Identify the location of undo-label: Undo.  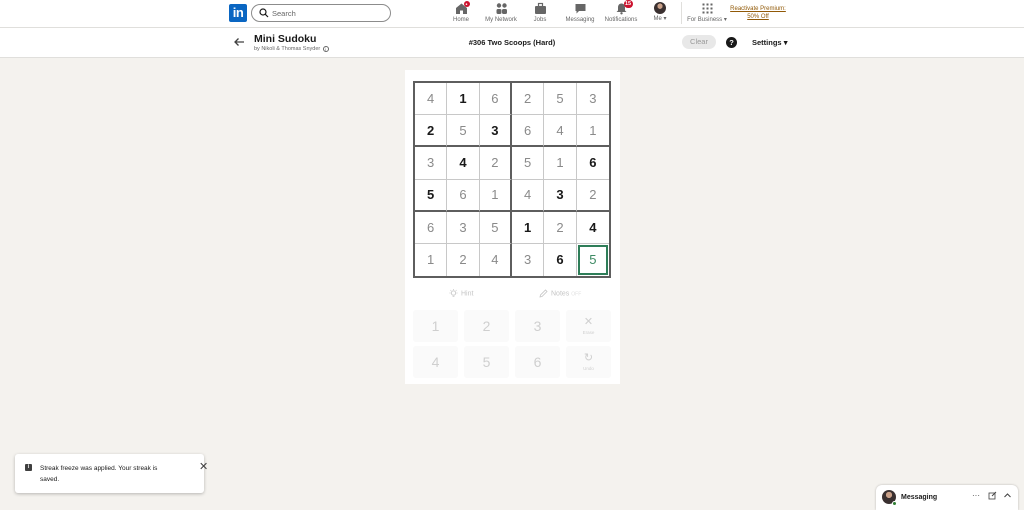
(588, 368).